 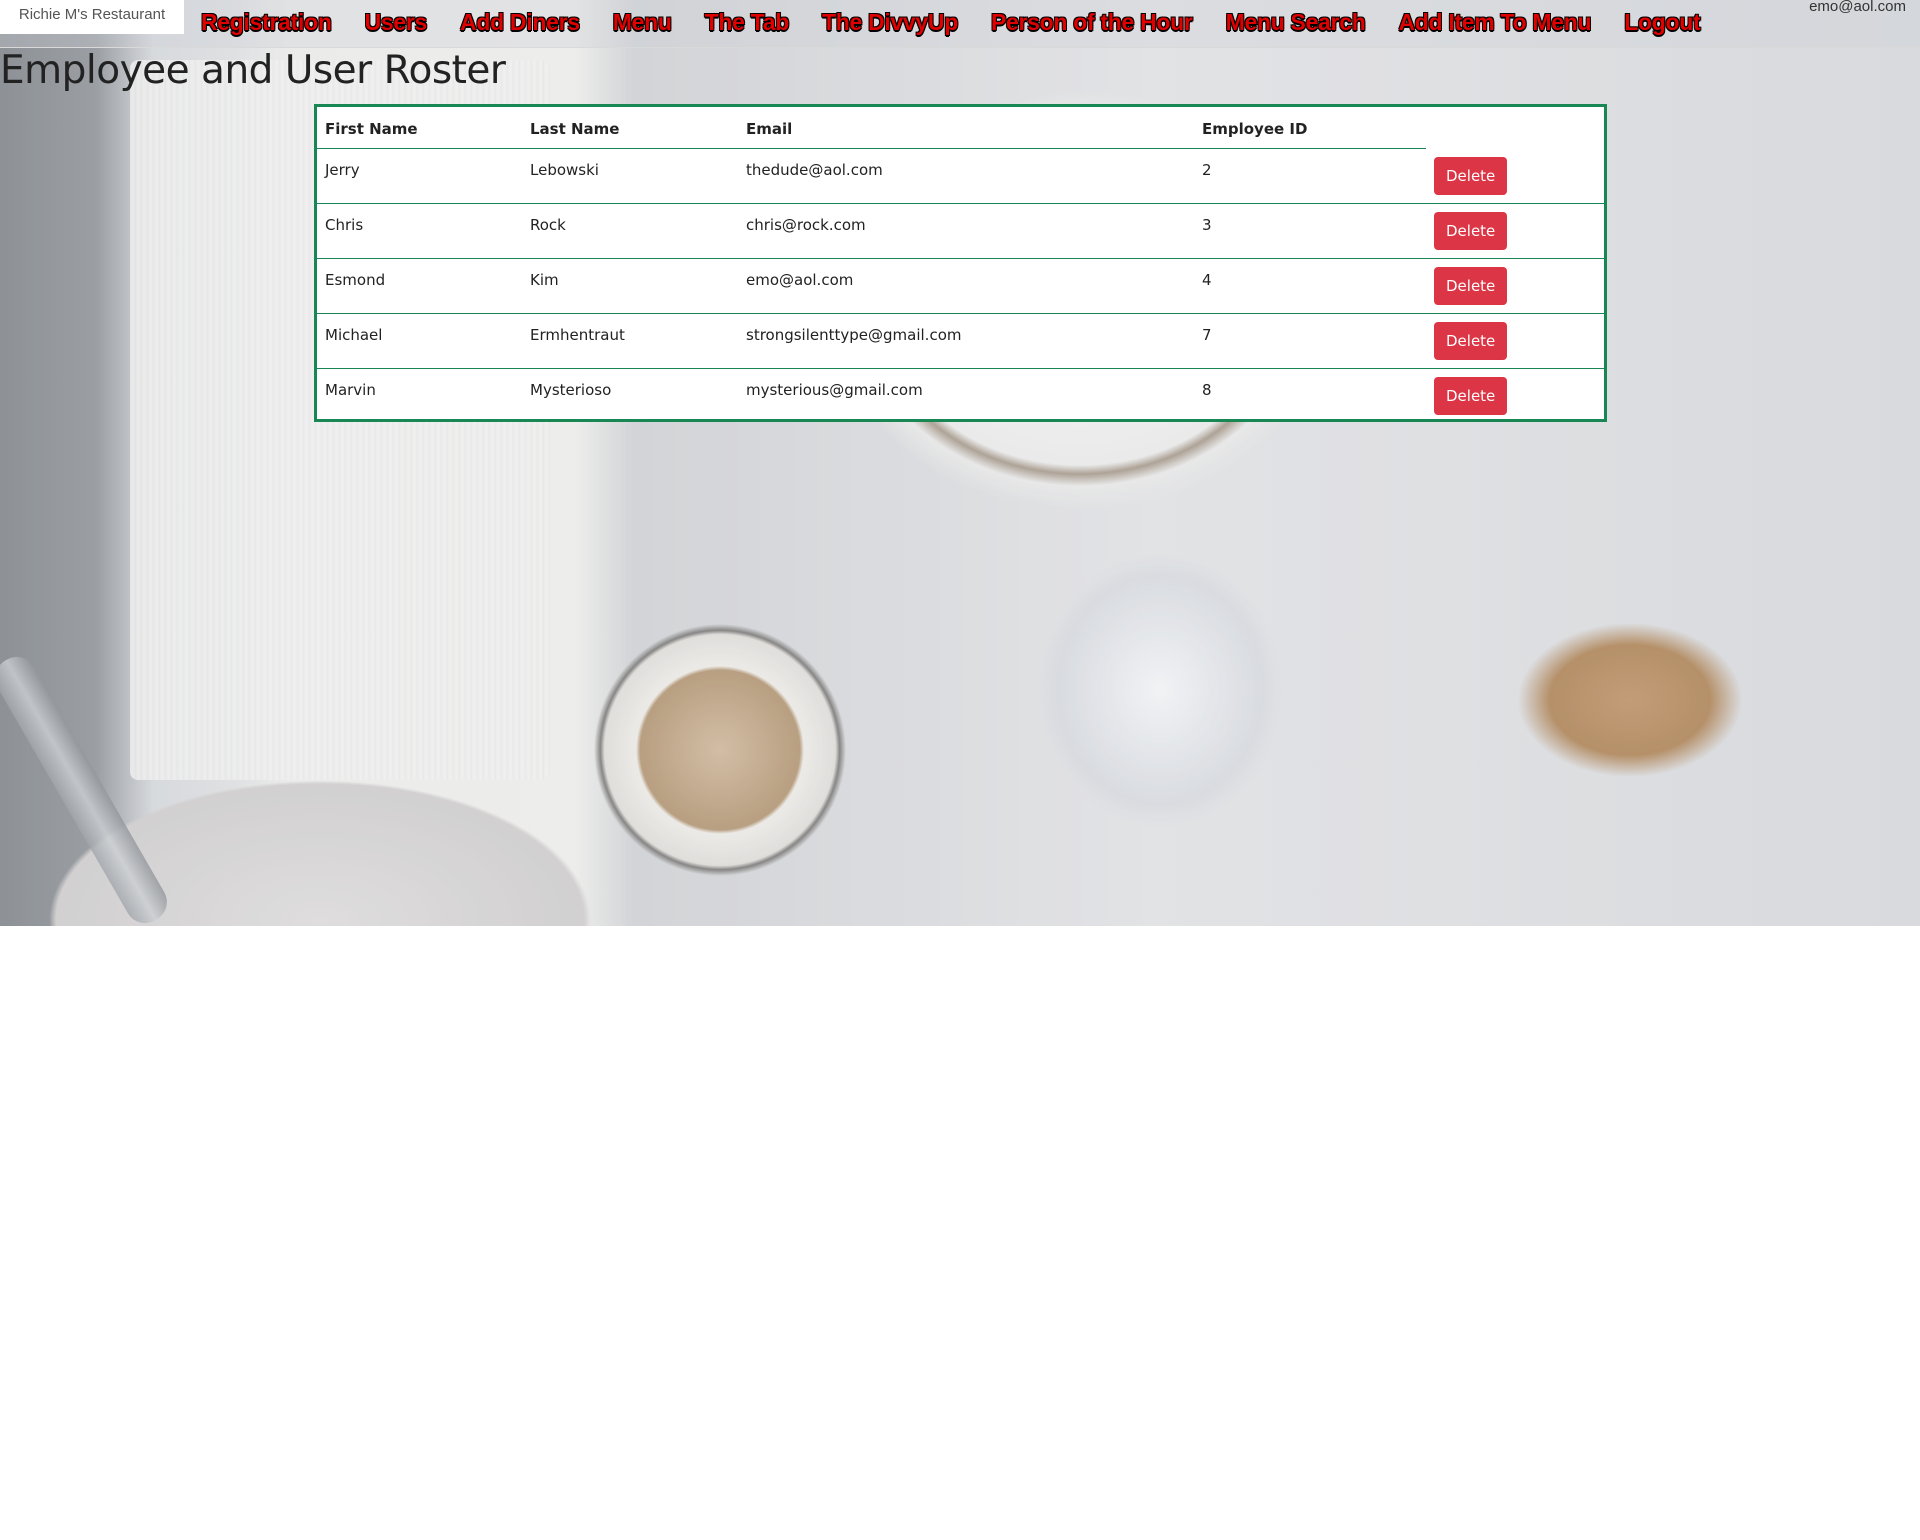 I want to click on cell-last-name: Lebowski, so click(x=630, y=176).